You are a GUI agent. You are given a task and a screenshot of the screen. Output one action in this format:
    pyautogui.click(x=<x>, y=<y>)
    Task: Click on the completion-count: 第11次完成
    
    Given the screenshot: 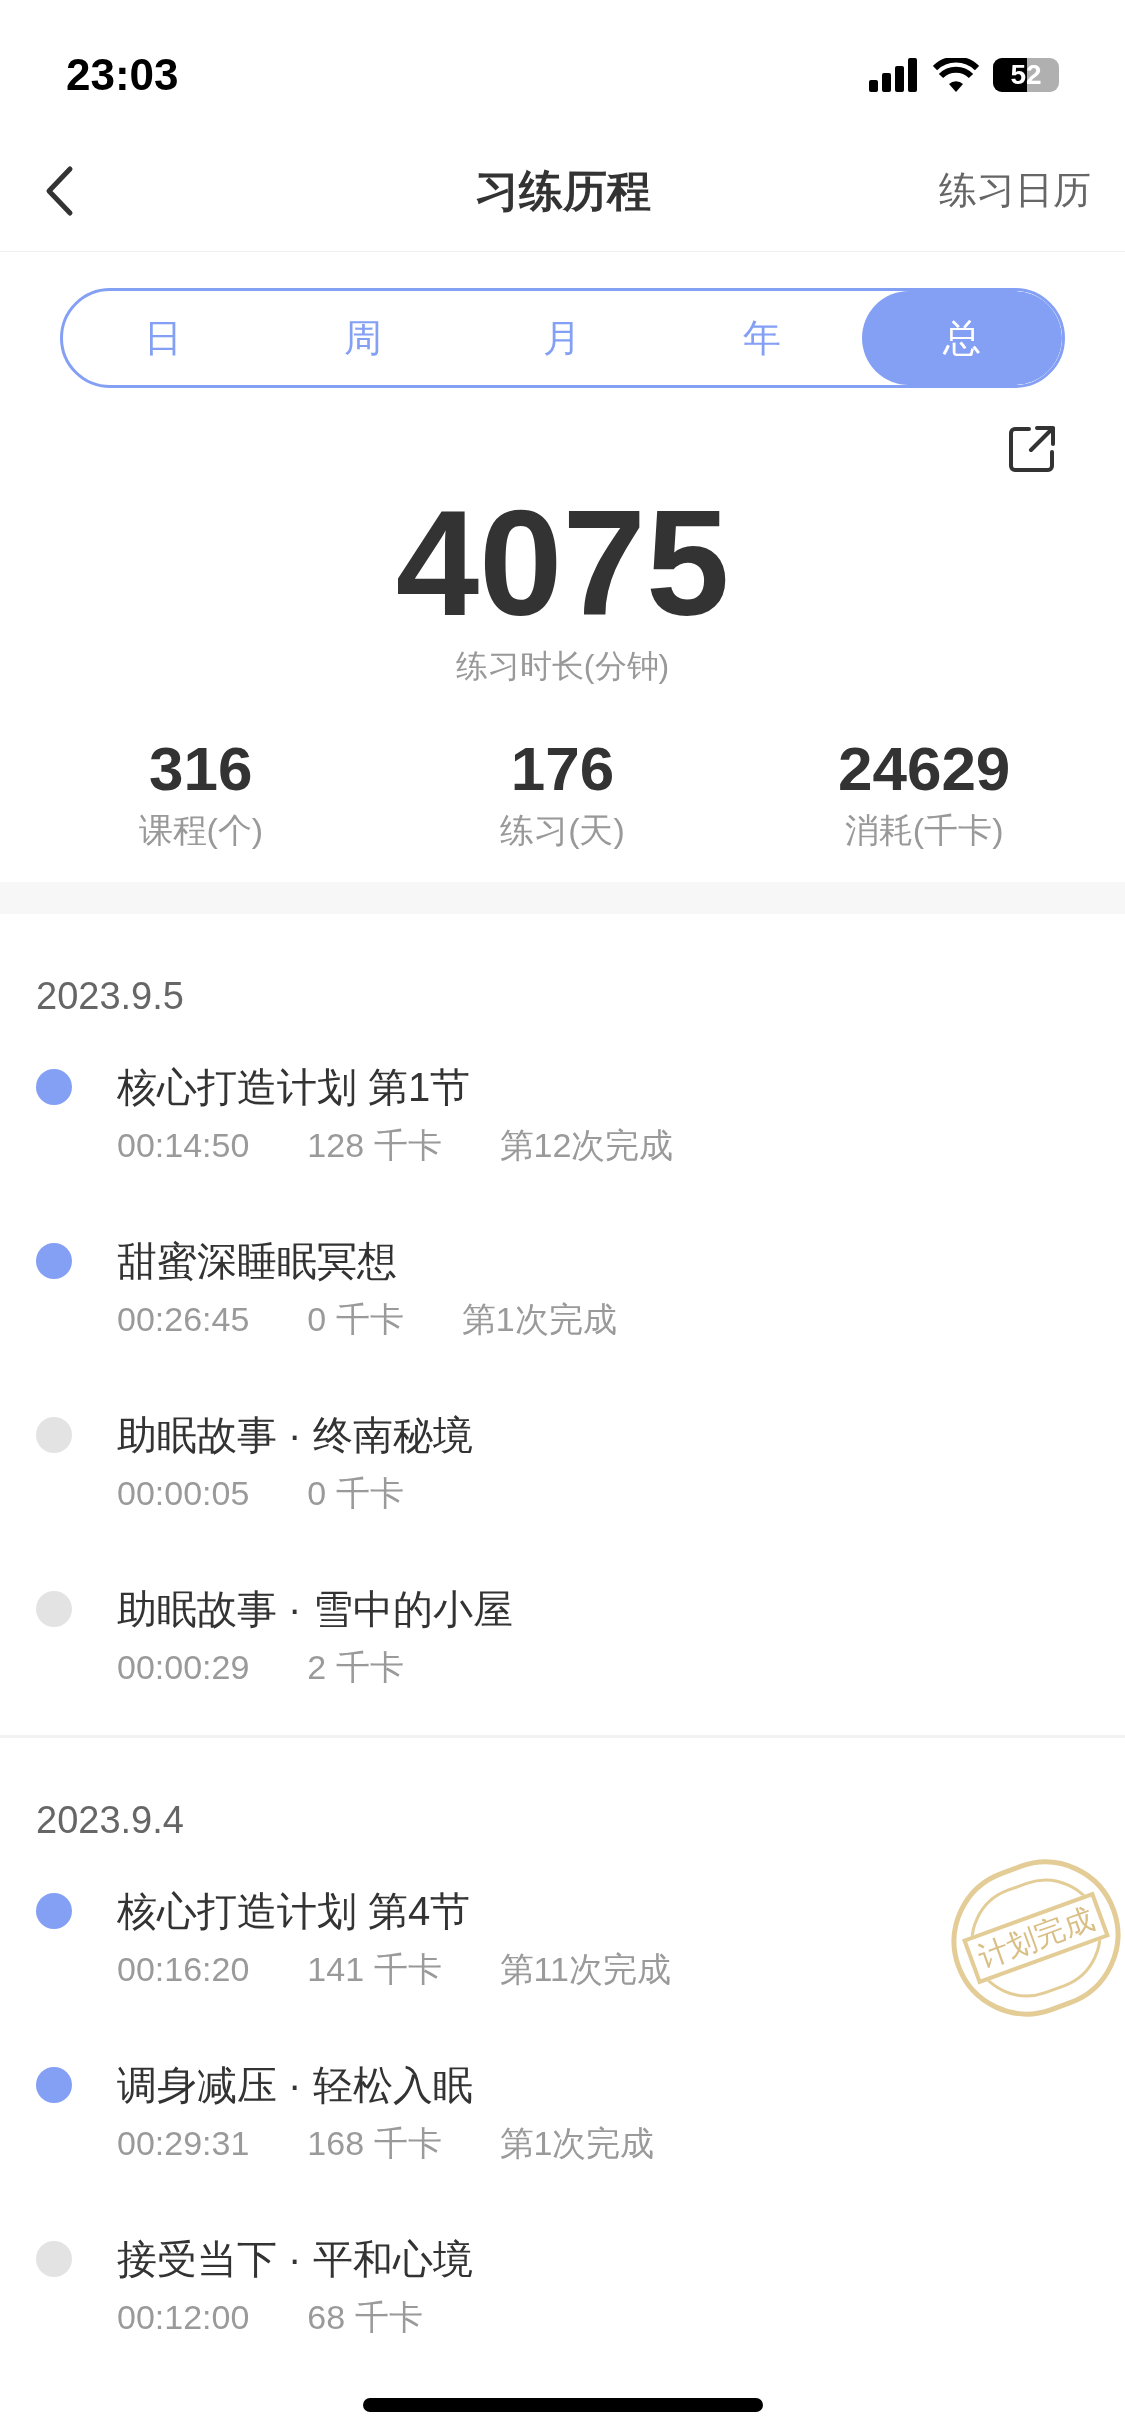 What is the action you would take?
    pyautogui.click(x=585, y=1969)
    